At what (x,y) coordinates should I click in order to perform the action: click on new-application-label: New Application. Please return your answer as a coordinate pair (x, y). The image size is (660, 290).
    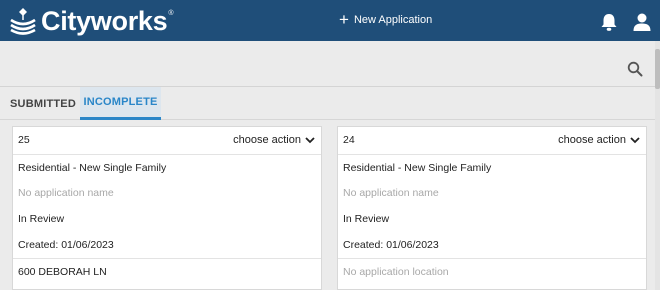
    Looking at the image, I should click on (393, 19).